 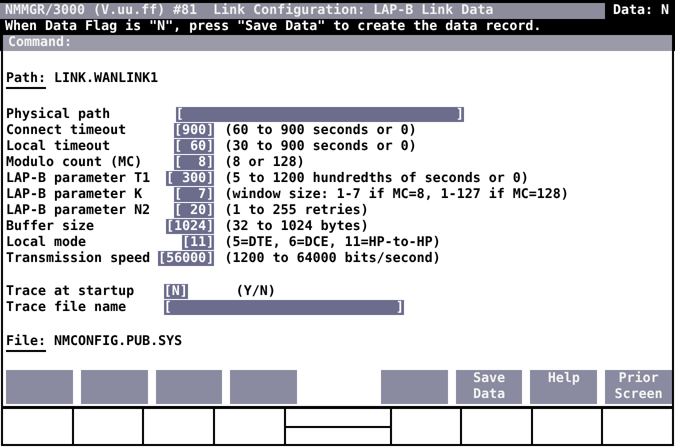 What do you see at coordinates (176, 291) in the screenshot?
I see `input-field: [N]` at bounding box center [176, 291].